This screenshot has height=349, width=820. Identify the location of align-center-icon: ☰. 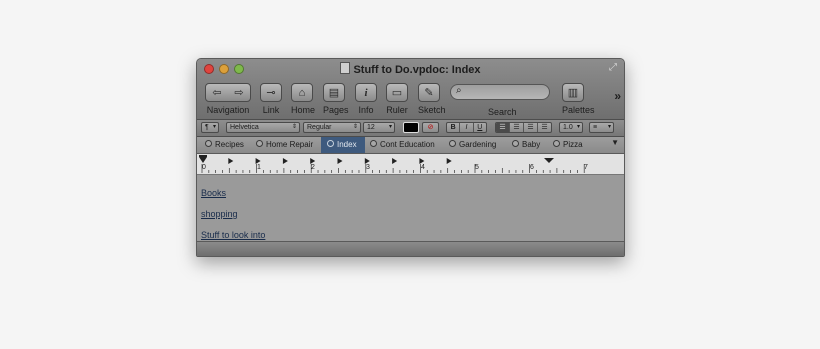
(517, 127).